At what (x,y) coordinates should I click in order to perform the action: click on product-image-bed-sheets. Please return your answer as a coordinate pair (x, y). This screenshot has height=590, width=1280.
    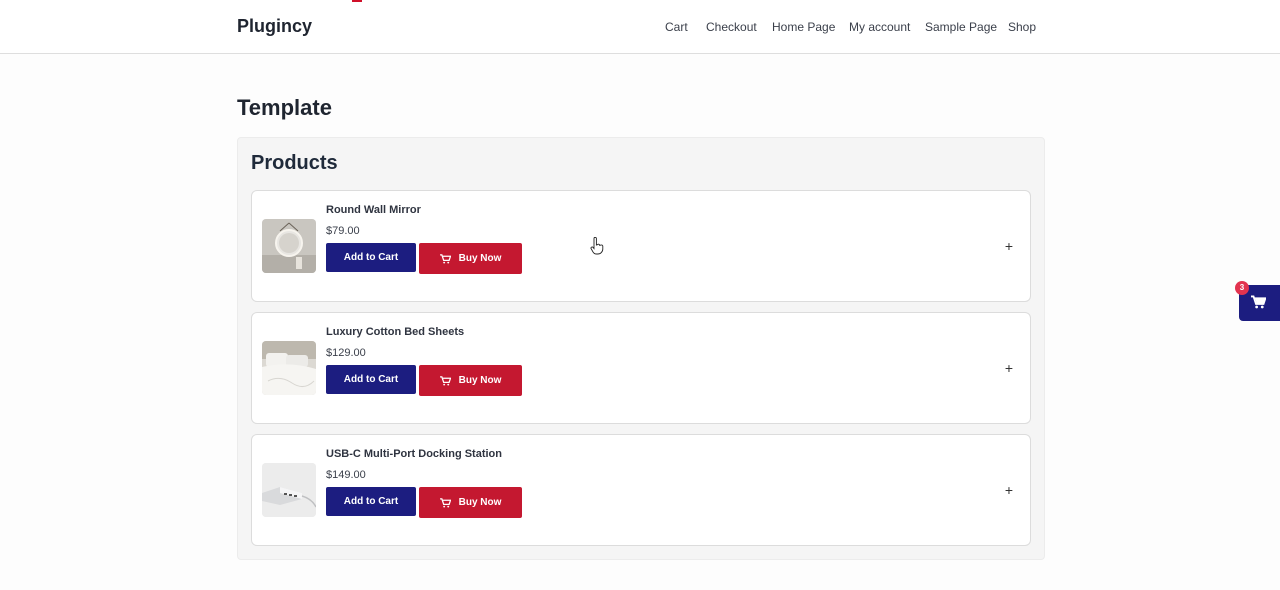
    Looking at the image, I should click on (289, 368).